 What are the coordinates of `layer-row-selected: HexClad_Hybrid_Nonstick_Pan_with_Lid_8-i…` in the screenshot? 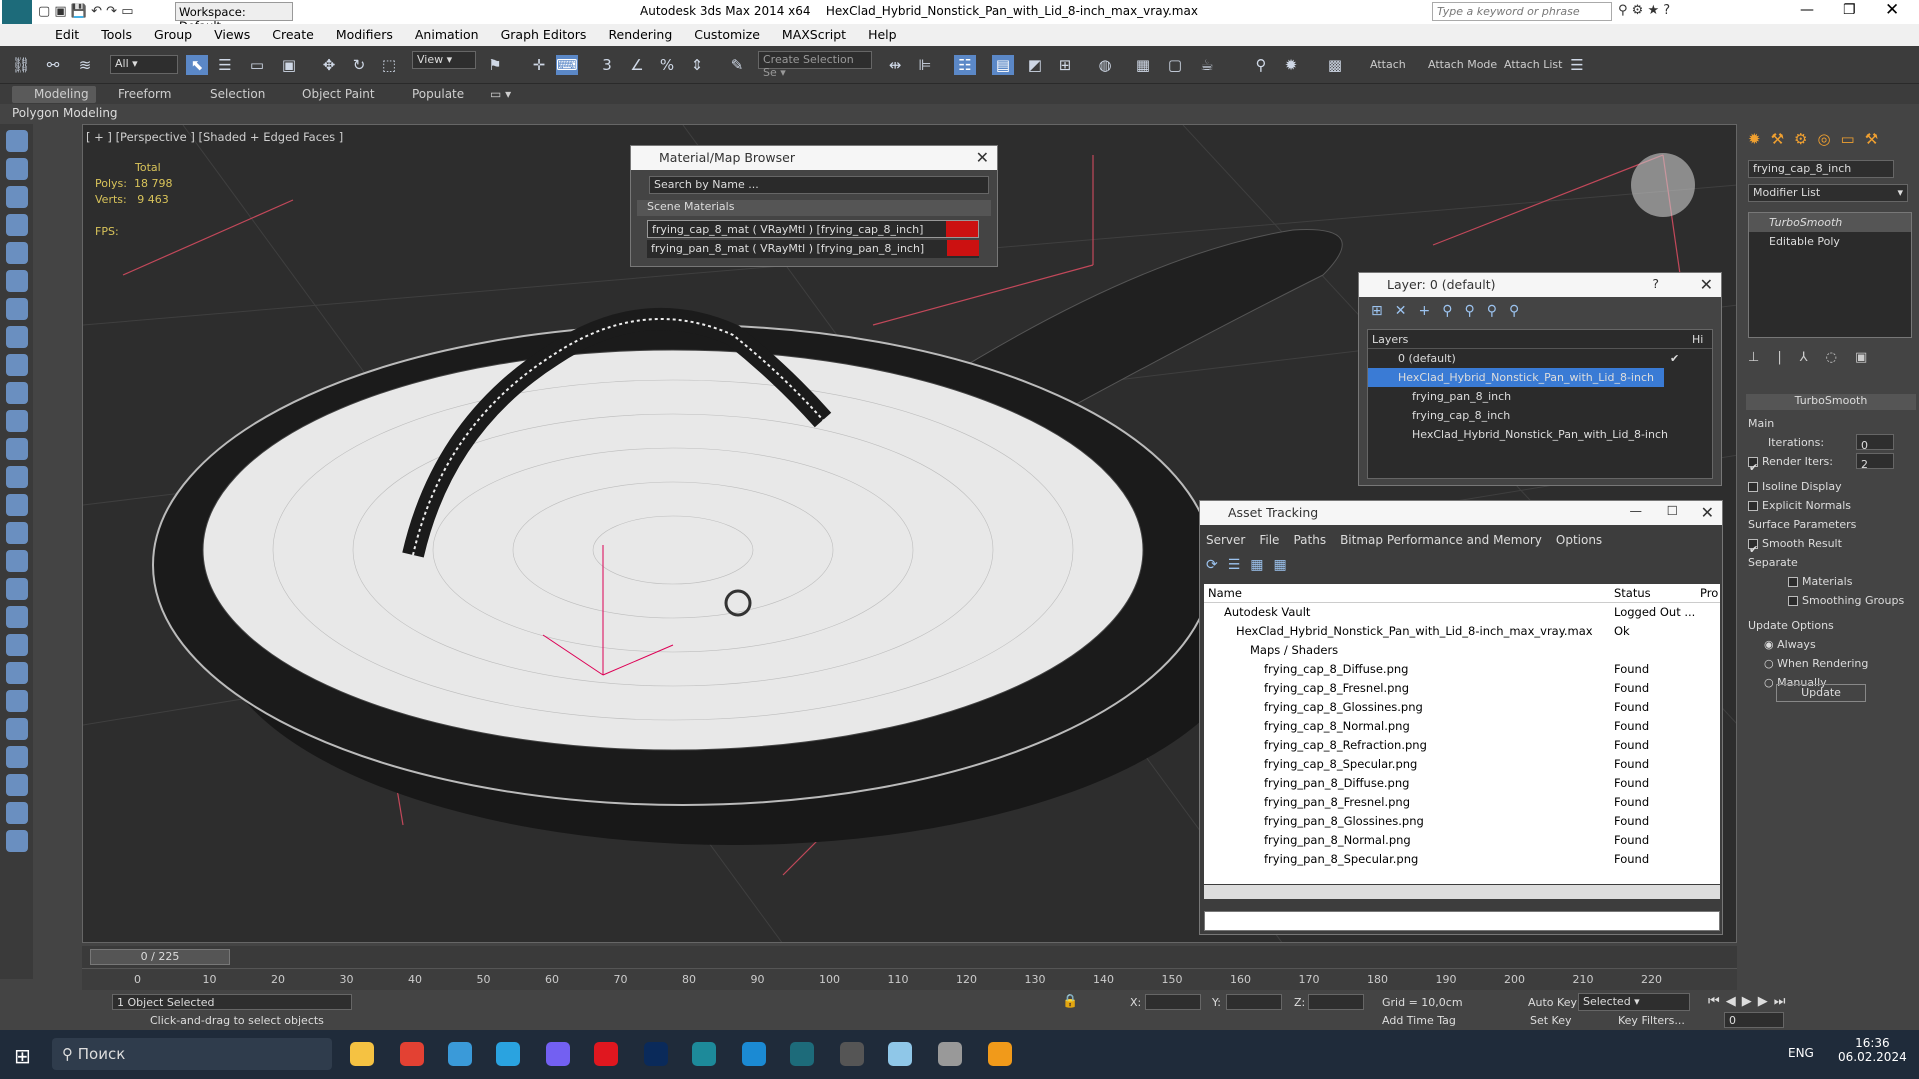 It's located at (1516, 377).